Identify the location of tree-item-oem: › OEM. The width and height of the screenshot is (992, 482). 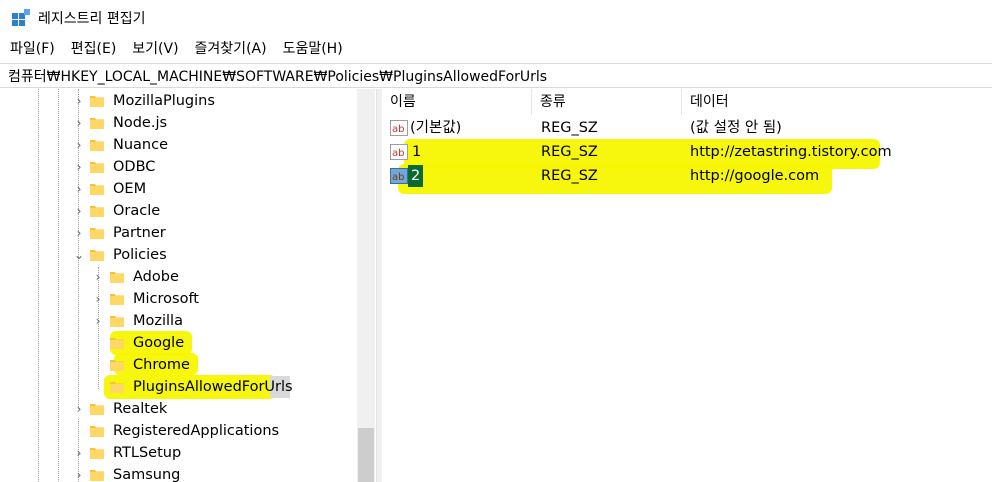
(178, 189).